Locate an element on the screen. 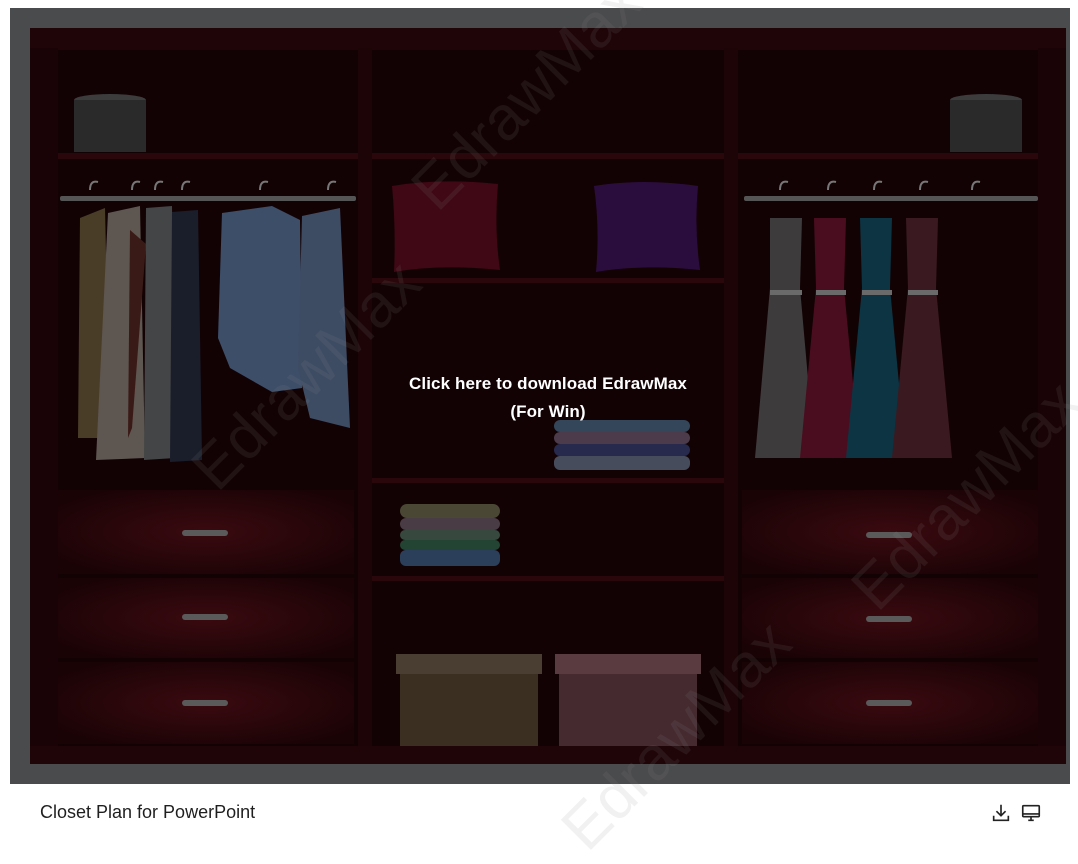 This screenshot has width=1078, height=864. card-actions is located at coordinates (1016, 813).